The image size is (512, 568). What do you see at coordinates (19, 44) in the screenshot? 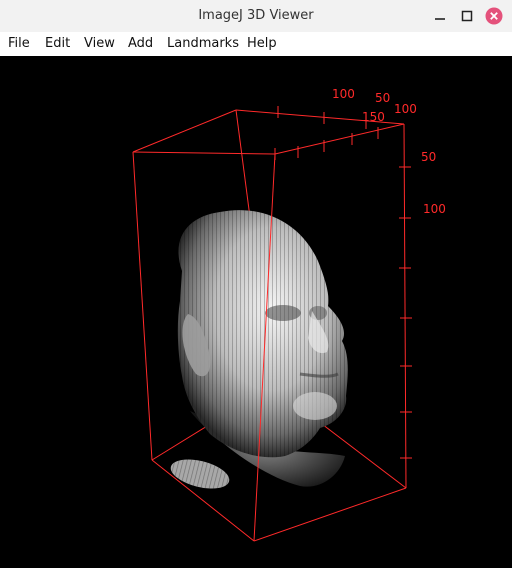
I see `menu-file: File` at bounding box center [19, 44].